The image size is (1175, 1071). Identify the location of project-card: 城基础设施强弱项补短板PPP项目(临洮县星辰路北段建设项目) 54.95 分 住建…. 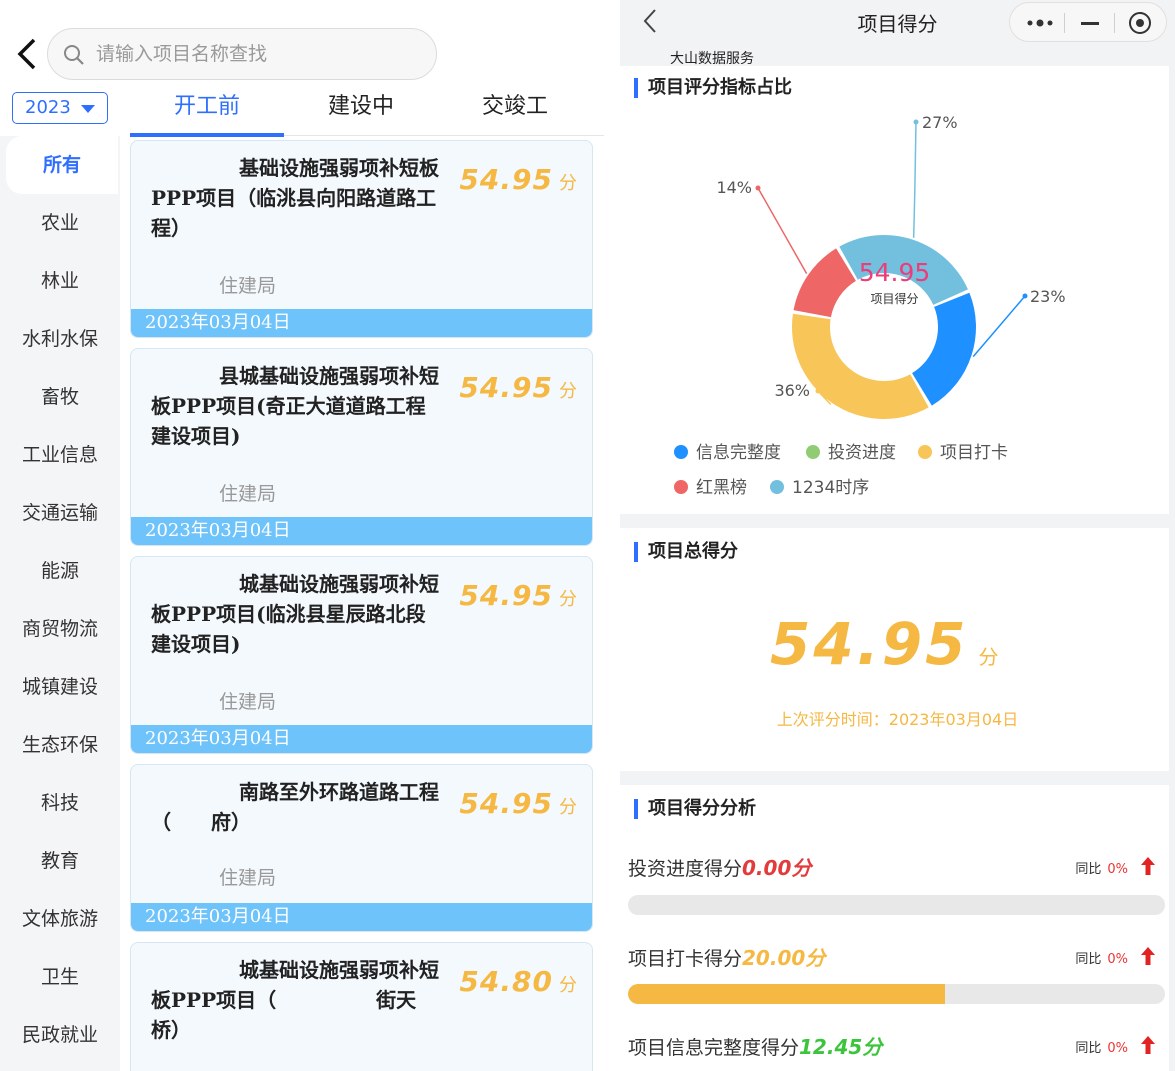
(361, 655).